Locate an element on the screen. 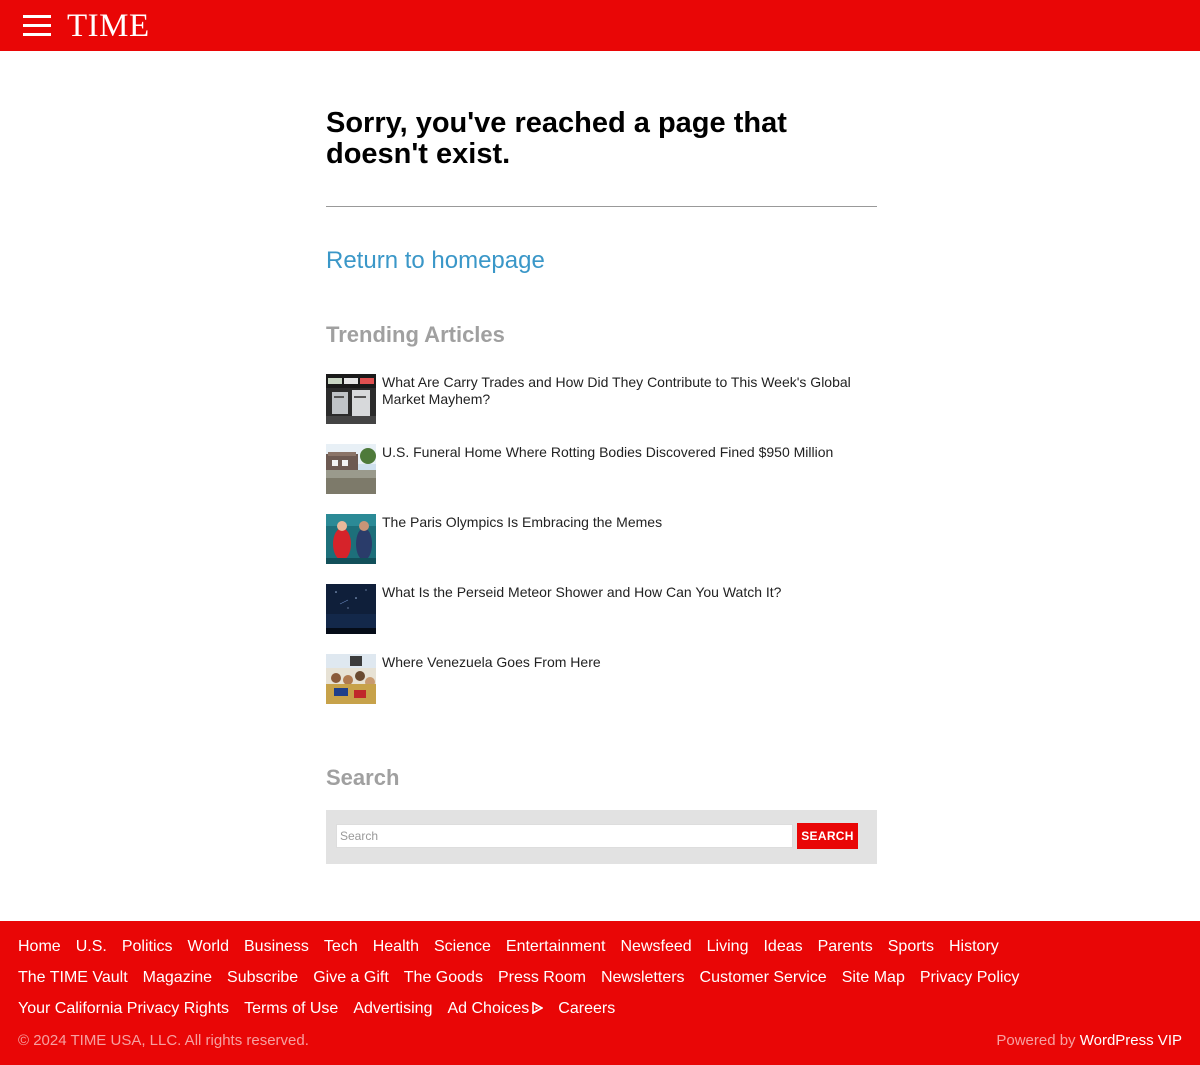 The image size is (1200, 1065). article-title: Where Venezuela Goes From Here is located at coordinates (627, 662).